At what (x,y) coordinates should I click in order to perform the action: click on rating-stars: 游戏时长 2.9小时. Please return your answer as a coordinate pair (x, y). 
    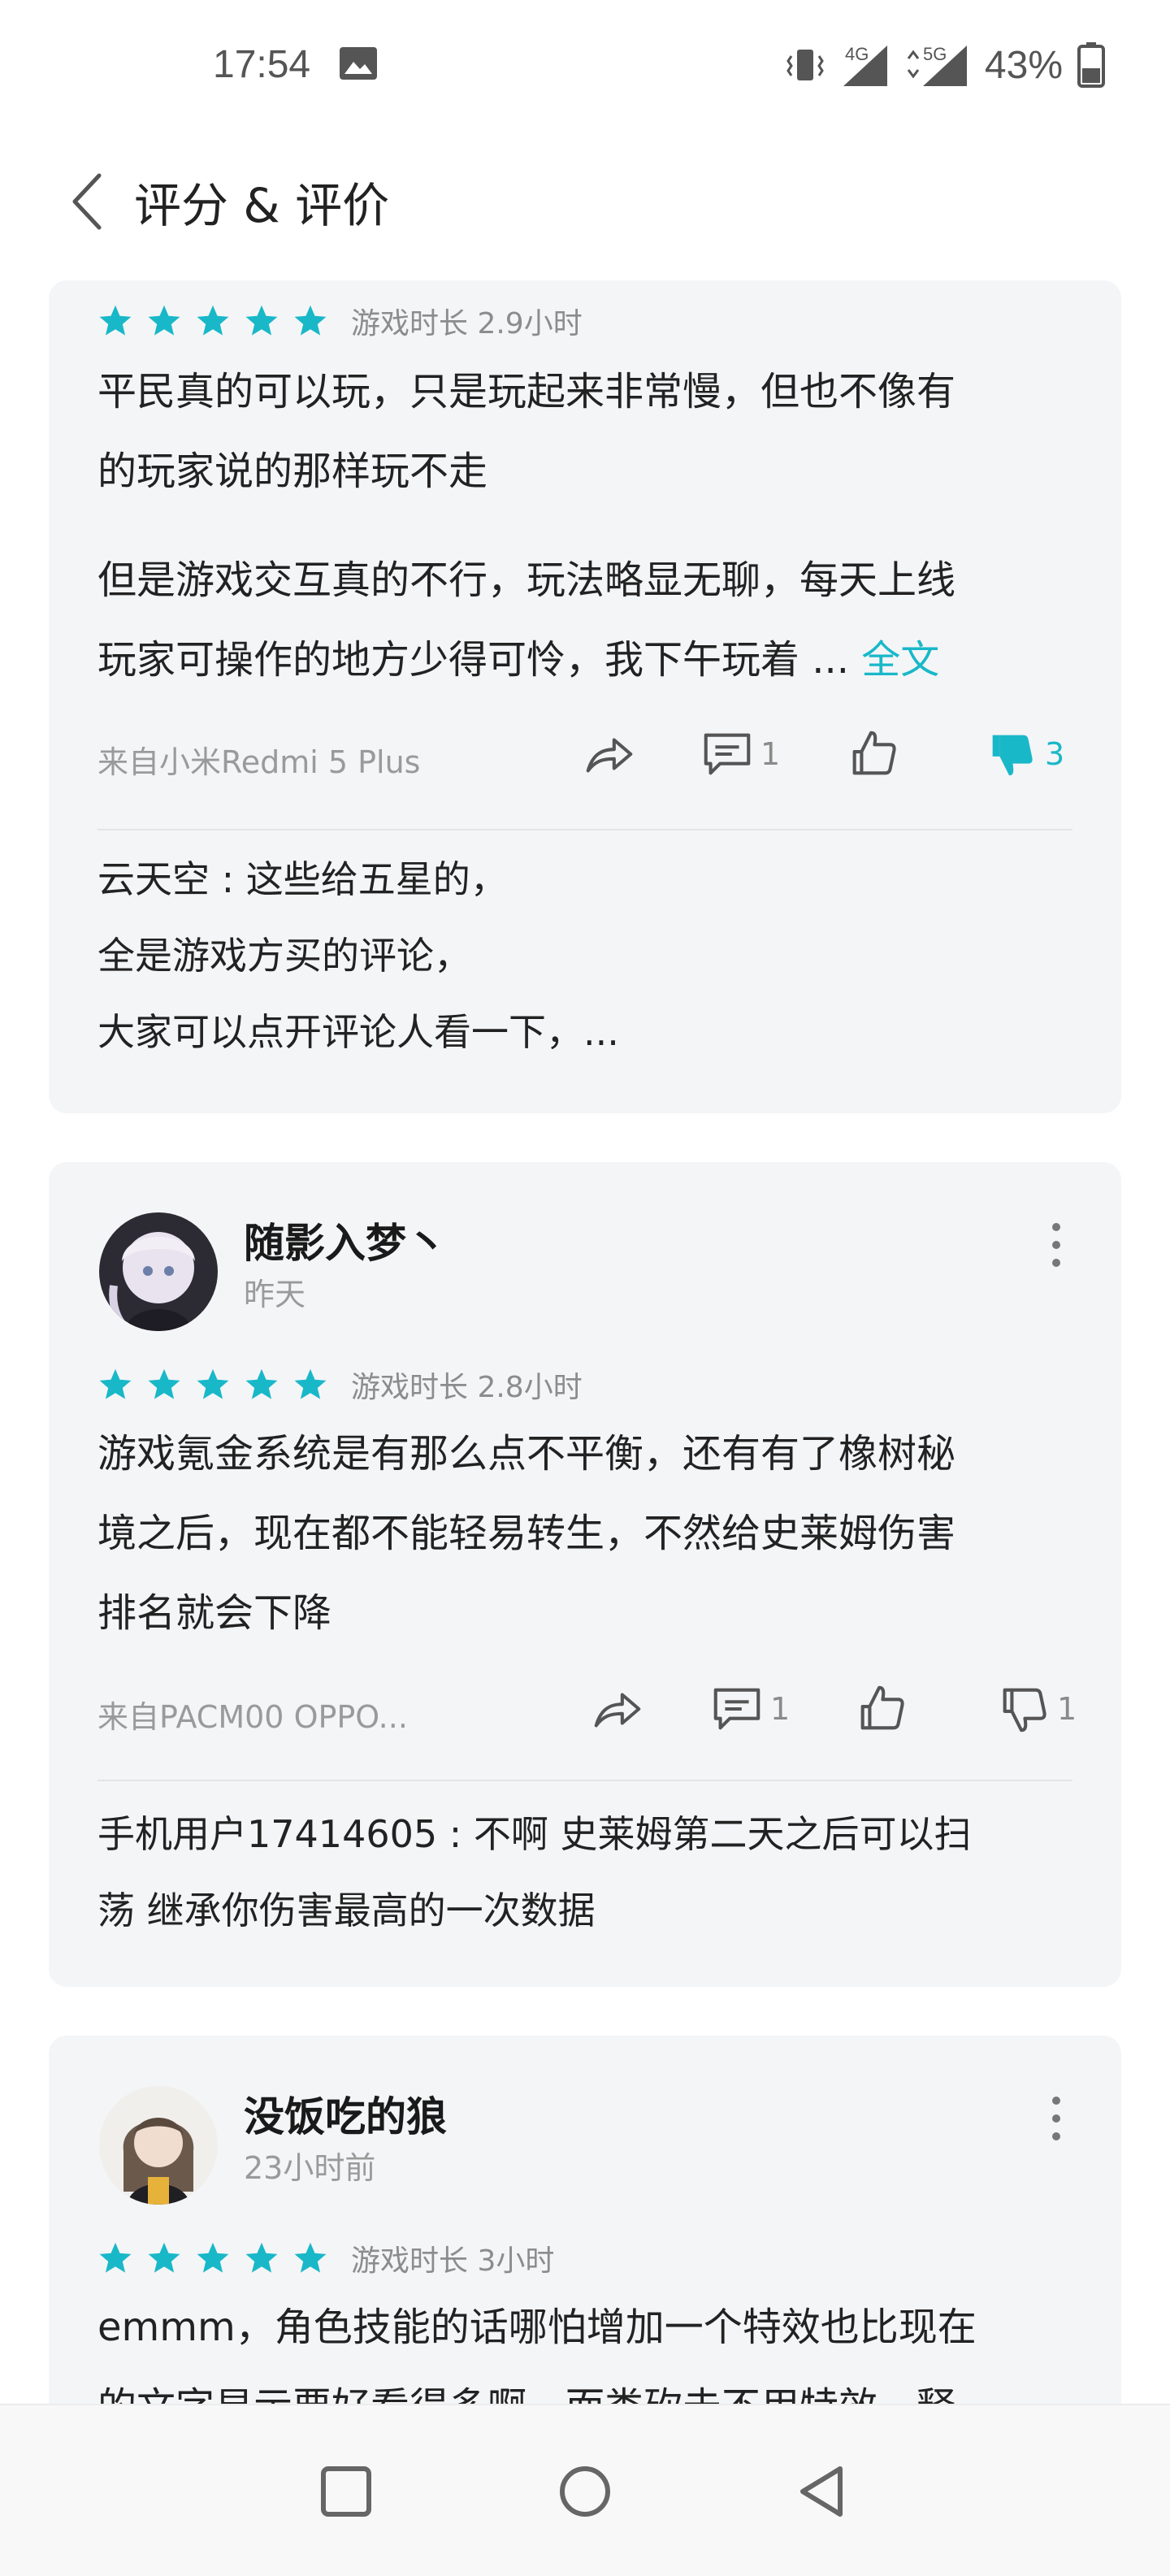
    Looking at the image, I should click on (340, 321).